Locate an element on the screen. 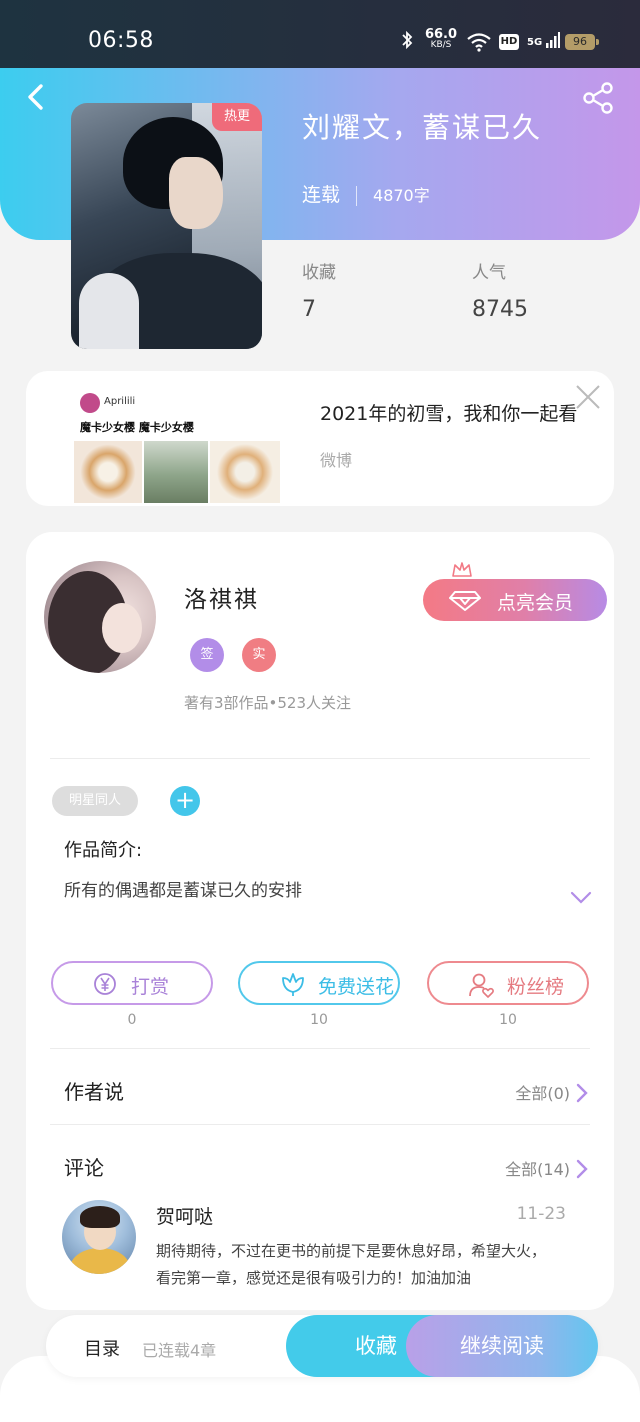 This screenshot has height=1422, width=640. signed-badge: 签 is located at coordinates (207, 655).